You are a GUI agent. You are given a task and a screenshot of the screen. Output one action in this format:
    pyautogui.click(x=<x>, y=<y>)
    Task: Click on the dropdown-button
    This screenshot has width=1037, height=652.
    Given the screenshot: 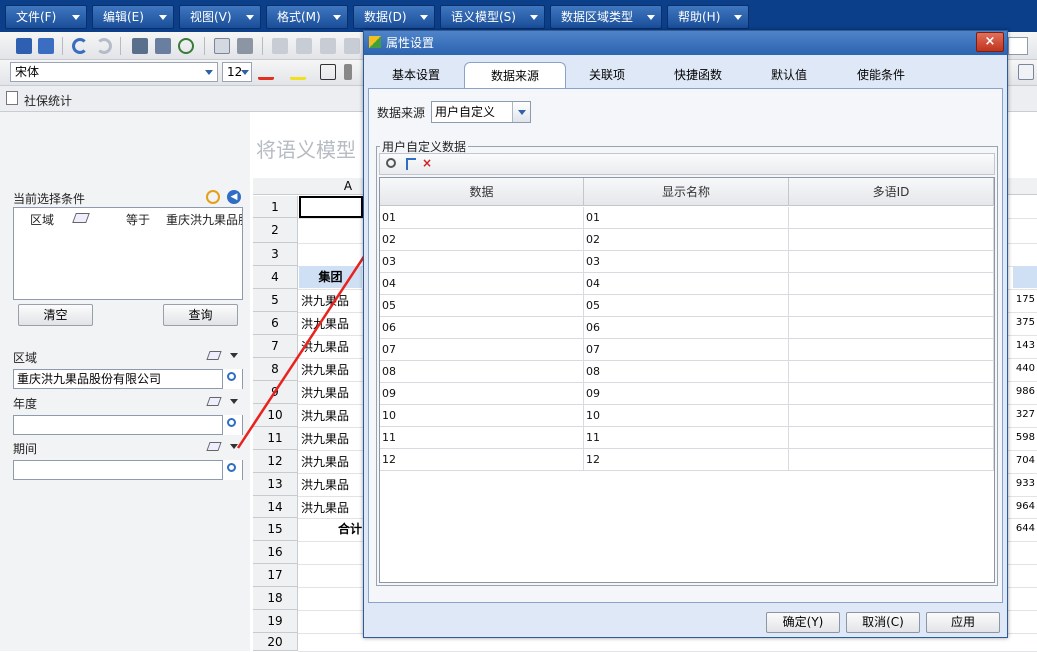 What is the action you would take?
    pyautogui.click(x=521, y=112)
    